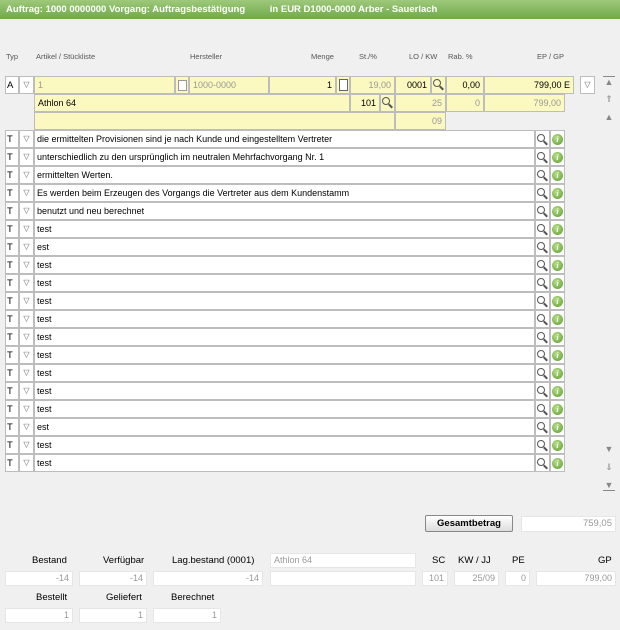  What do you see at coordinates (420, 103) in the screenshot?
I see `week-field: 25` at bounding box center [420, 103].